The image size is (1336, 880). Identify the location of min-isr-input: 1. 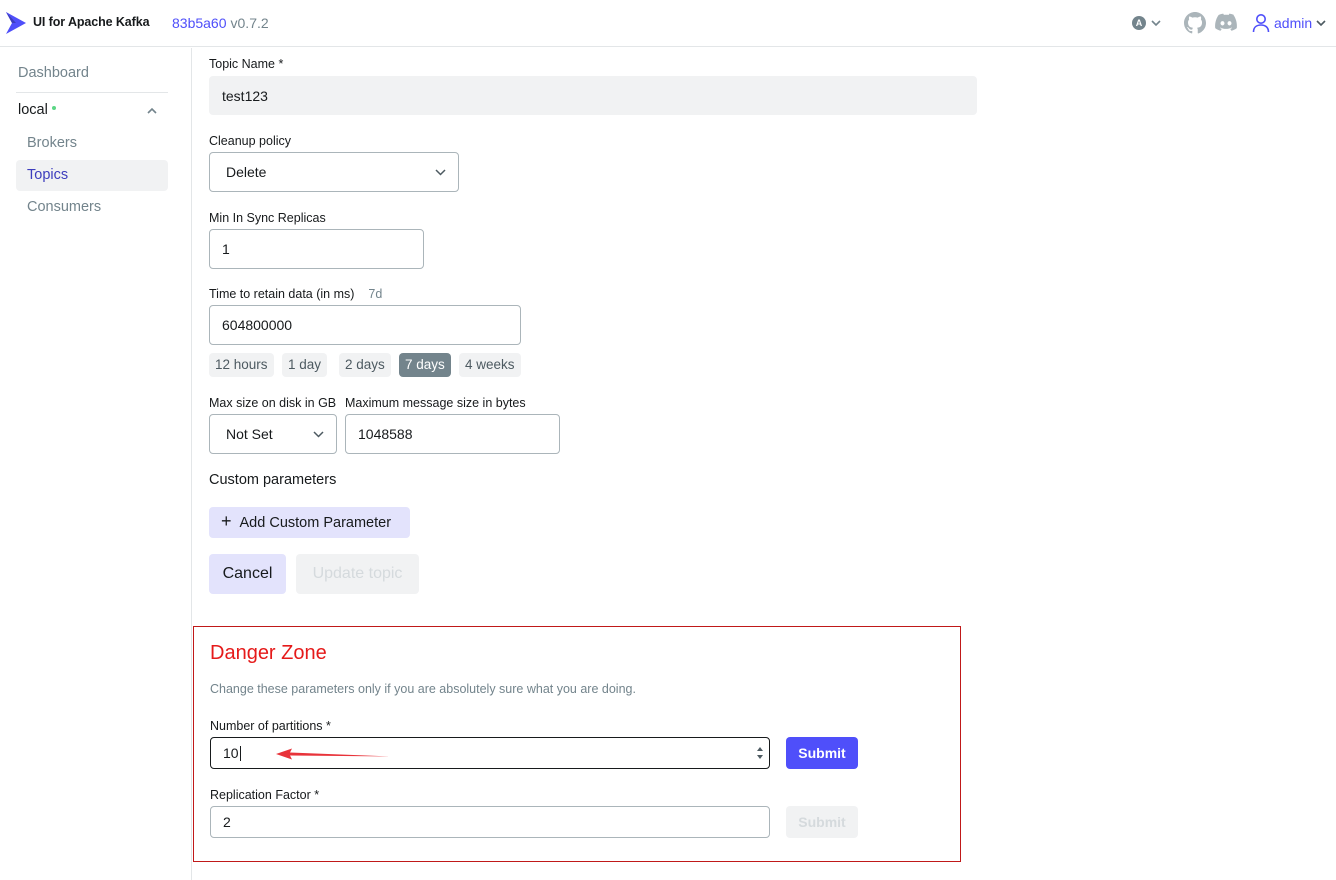
(316, 249).